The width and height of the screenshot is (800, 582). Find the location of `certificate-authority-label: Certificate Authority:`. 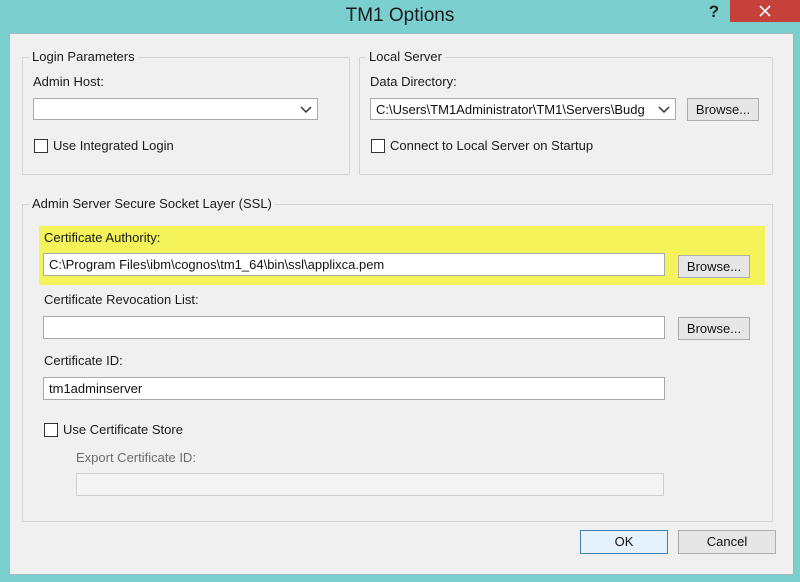

certificate-authority-label: Certificate Authority: is located at coordinates (102, 237).